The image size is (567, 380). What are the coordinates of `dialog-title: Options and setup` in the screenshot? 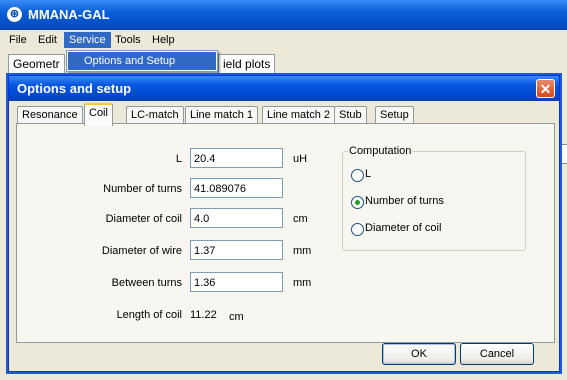 It's located at (74, 88).